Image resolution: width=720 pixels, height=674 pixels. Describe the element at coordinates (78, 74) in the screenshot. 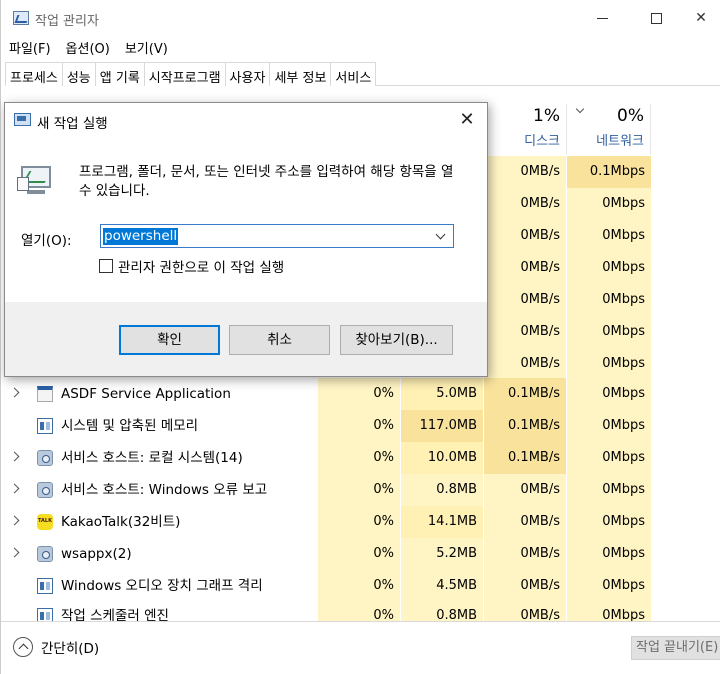

I see `tab-performance: 성능` at that location.